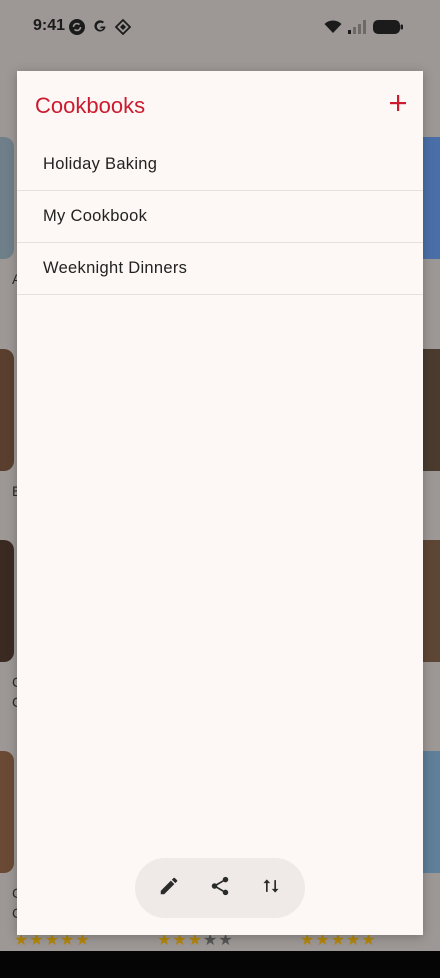 The height and width of the screenshot is (978, 440). Describe the element at coordinates (90, 105) in the screenshot. I see `sheet-title: Cookbooks` at that location.